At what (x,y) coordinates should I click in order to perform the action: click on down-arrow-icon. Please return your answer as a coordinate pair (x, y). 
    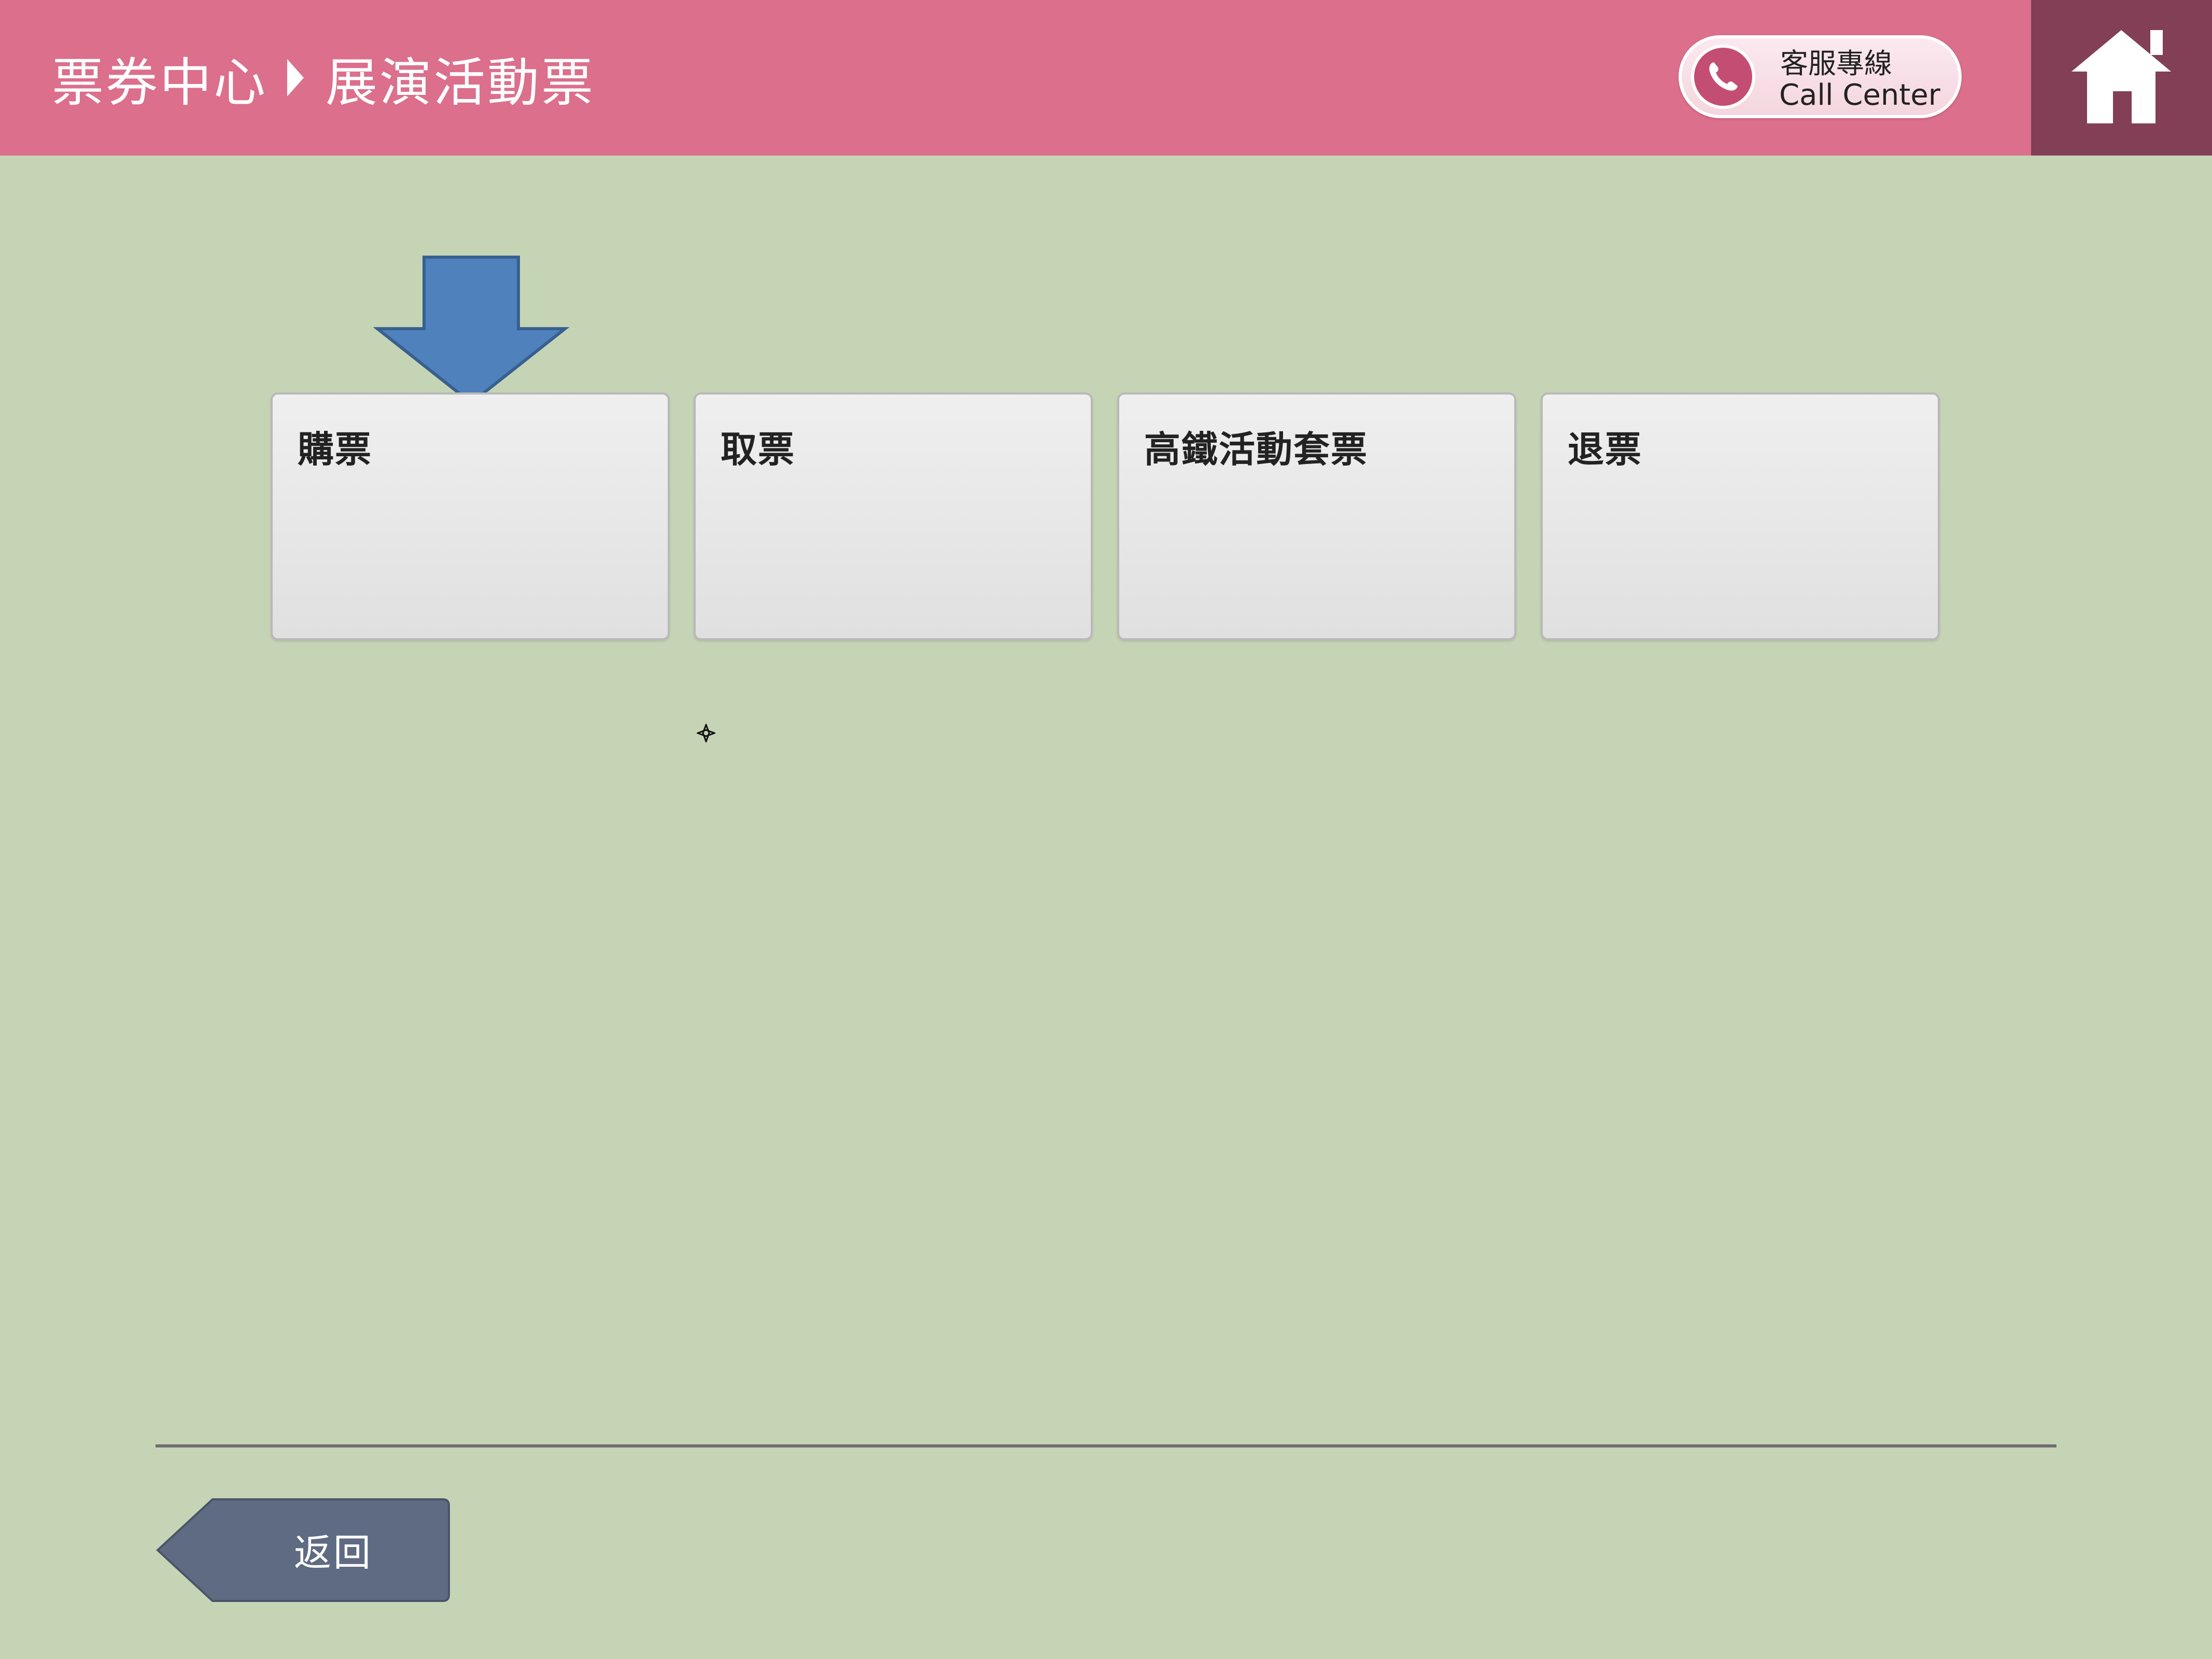
    Looking at the image, I should click on (471, 330).